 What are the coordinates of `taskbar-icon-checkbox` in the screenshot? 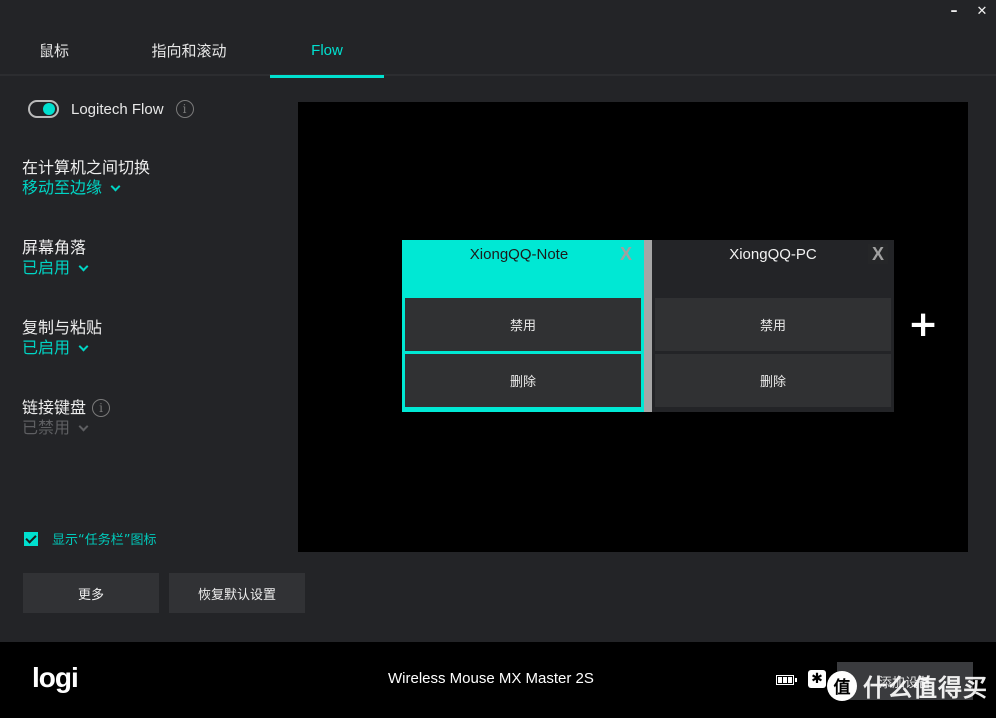 It's located at (31, 538).